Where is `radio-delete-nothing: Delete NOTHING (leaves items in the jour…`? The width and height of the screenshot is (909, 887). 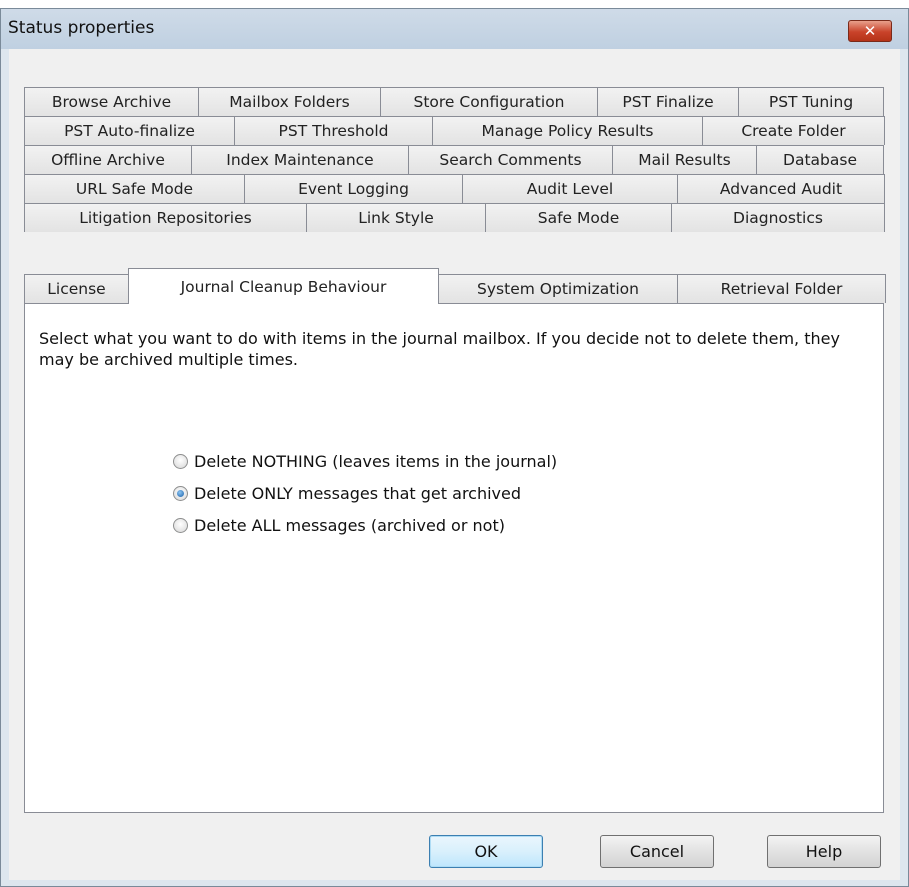 radio-delete-nothing: Delete NOTHING (leaves items in the jour… is located at coordinates (365, 461).